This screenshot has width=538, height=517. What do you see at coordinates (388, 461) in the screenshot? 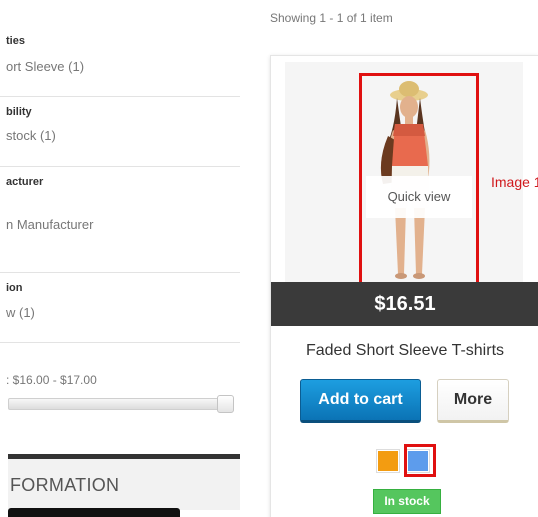
I see `color-swatch-orange` at bounding box center [388, 461].